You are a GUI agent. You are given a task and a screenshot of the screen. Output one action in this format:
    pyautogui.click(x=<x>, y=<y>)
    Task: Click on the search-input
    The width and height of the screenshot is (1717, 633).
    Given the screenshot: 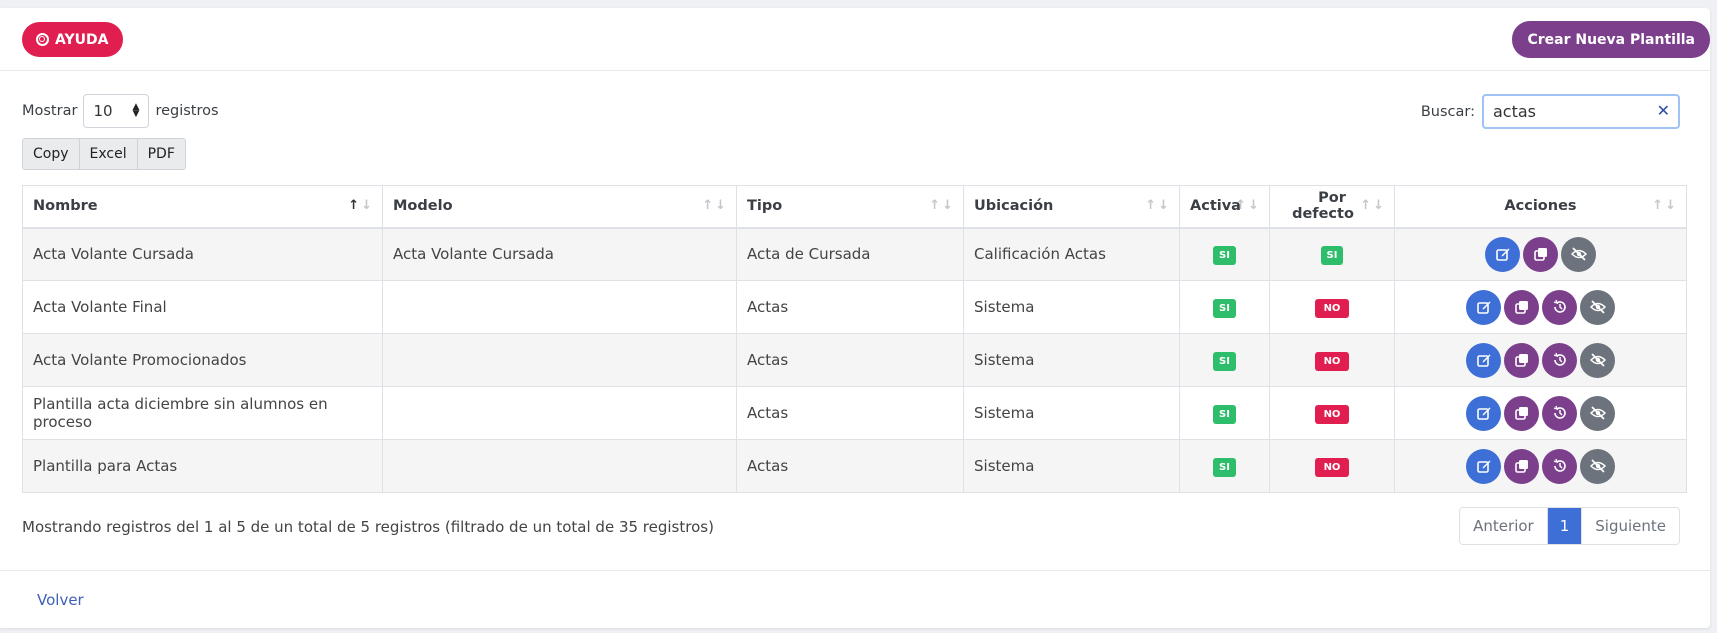 What is the action you would take?
    pyautogui.click(x=1581, y=111)
    